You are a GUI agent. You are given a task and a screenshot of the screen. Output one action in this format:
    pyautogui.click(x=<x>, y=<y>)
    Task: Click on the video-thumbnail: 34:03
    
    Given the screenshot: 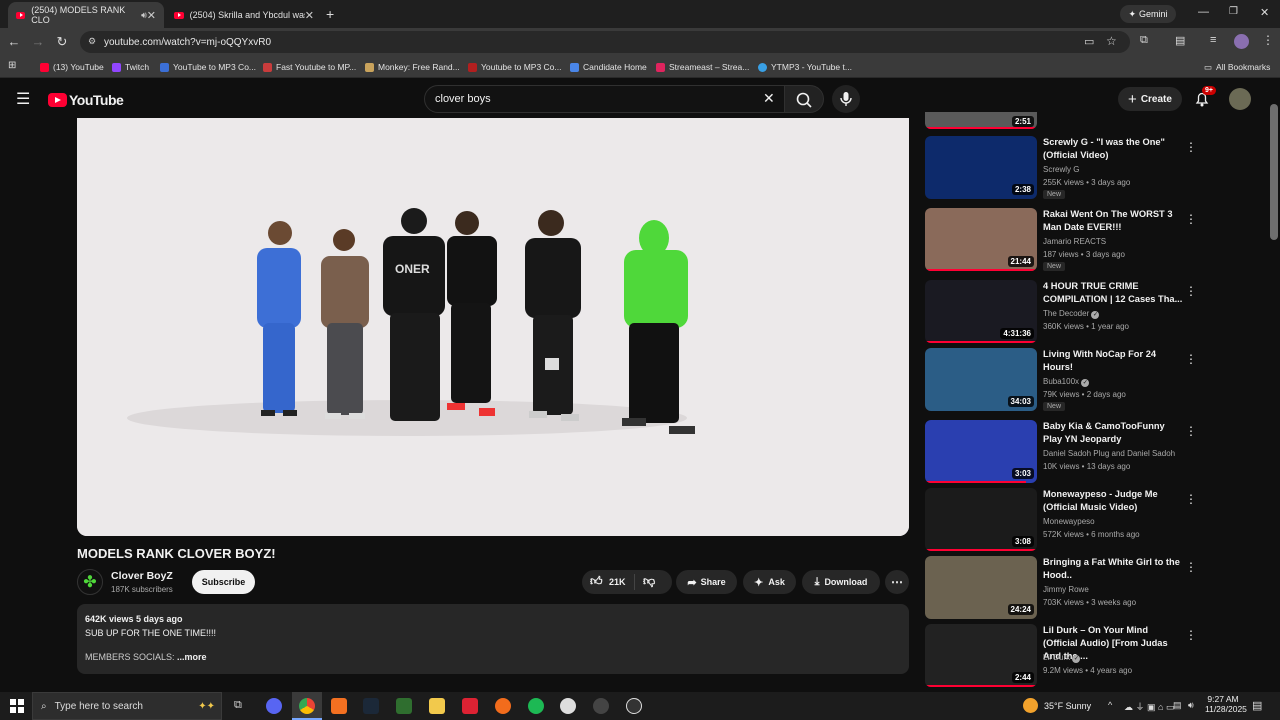 What is the action you would take?
    pyautogui.click(x=981, y=379)
    